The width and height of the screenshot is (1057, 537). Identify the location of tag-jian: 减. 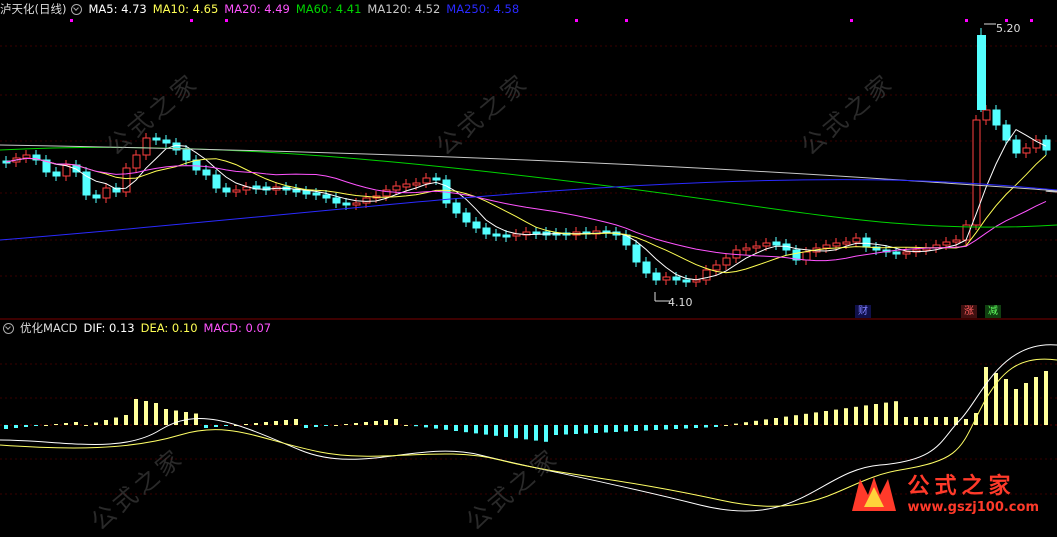
(993, 311).